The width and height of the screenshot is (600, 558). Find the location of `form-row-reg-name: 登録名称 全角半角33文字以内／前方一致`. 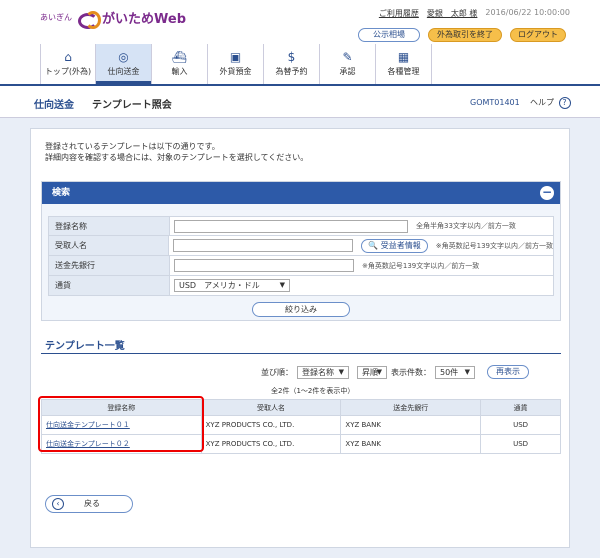

form-row-reg-name: 登録名称 全角半角33文字以内／前方一致 is located at coordinates (301, 226).